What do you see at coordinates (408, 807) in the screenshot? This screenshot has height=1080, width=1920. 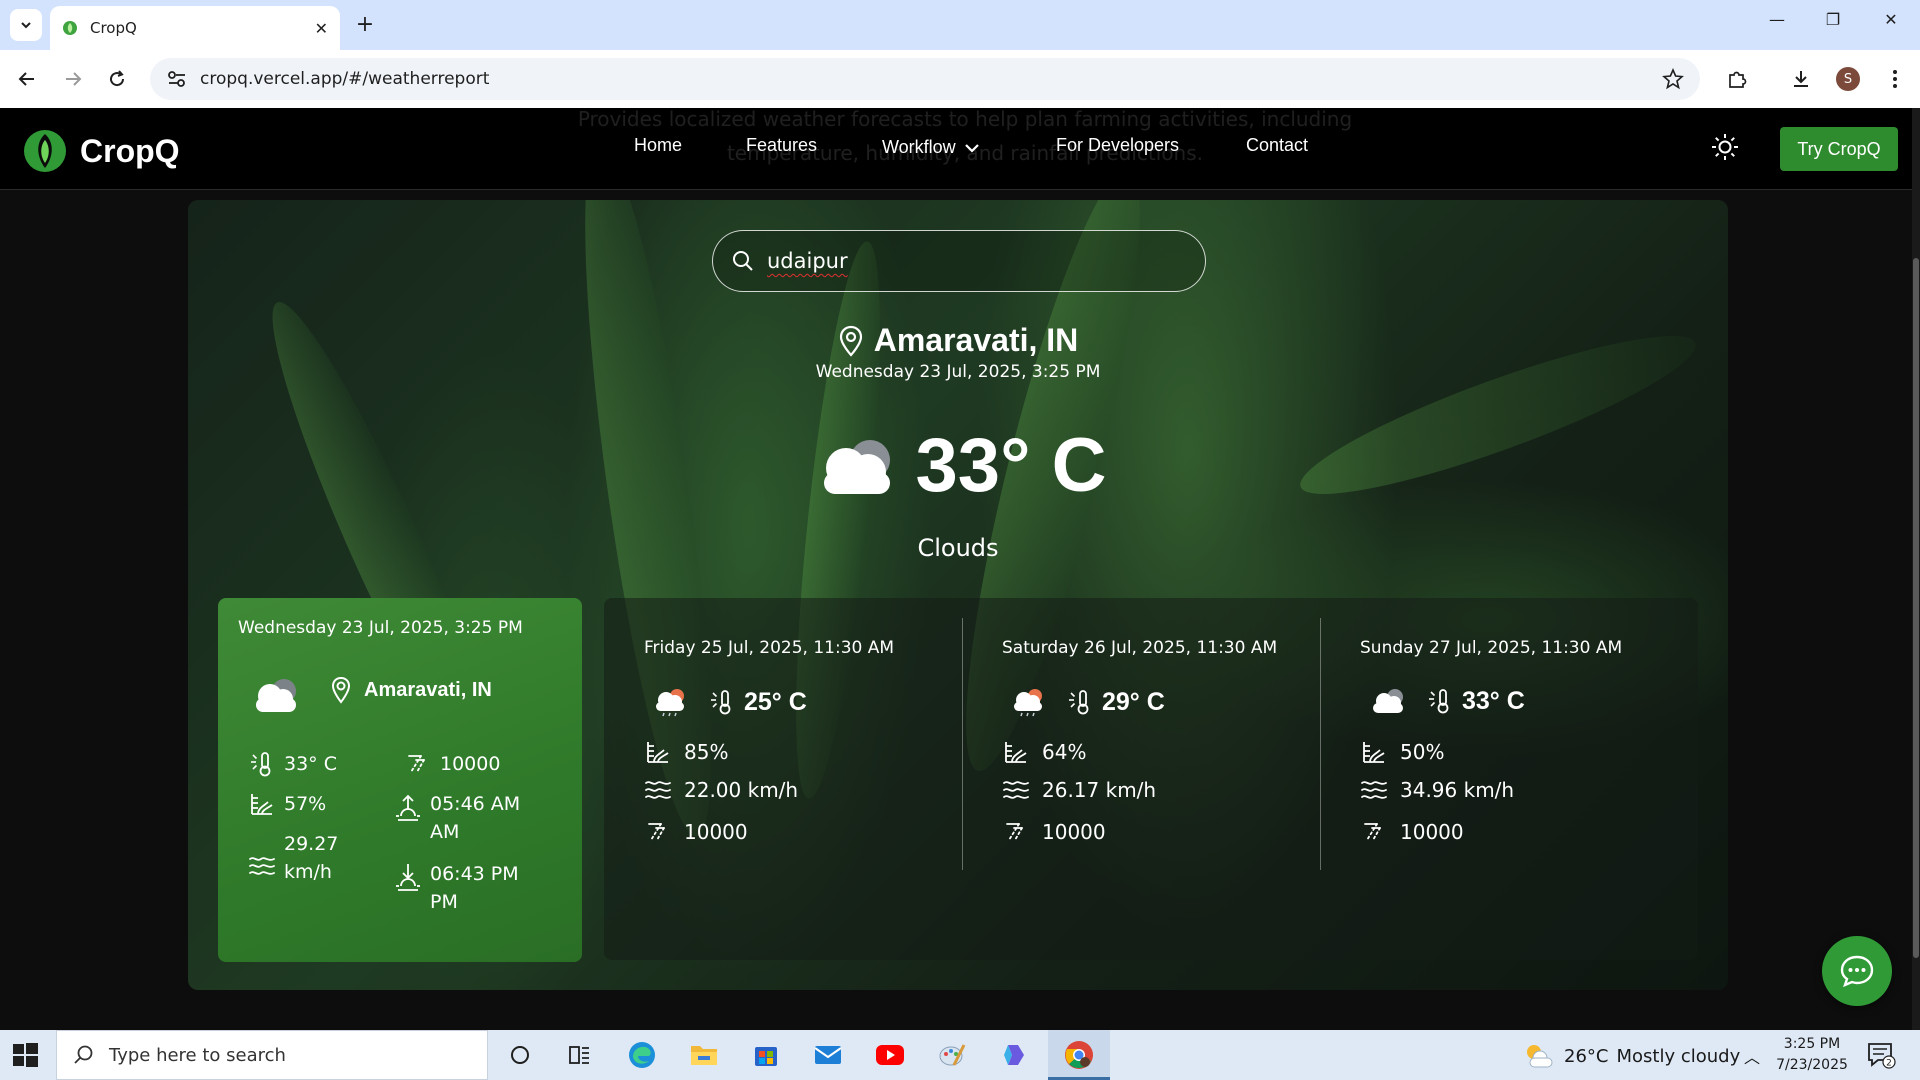 I see `sunrise-icon` at bounding box center [408, 807].